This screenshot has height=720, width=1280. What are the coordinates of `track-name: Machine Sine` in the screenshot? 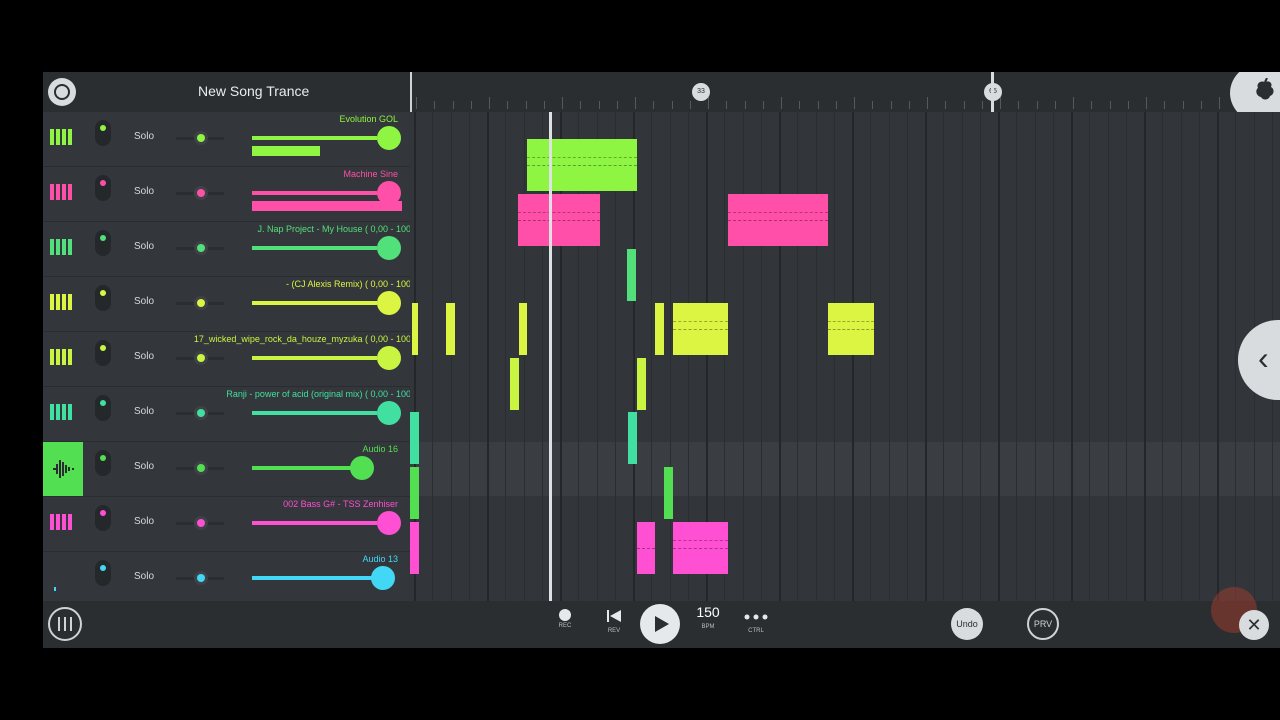 It's located at (370, 174).